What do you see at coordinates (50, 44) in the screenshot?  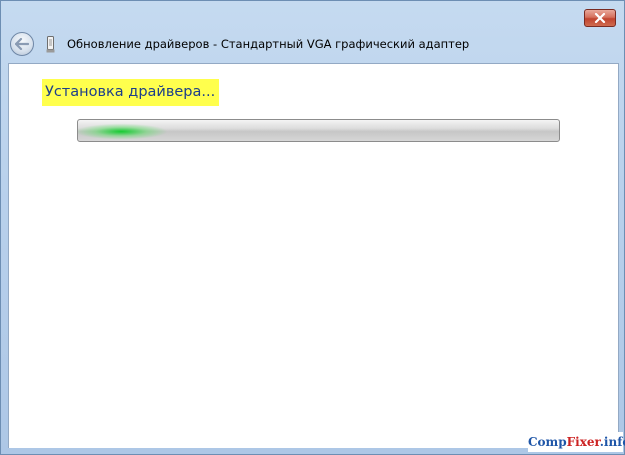 I see `device-icon` at bounding box center [50, 44].